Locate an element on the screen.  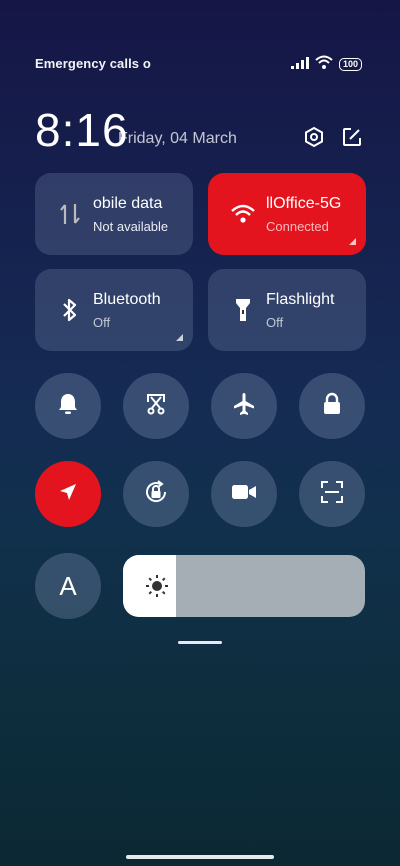
status-icons: 100 is located at coordinates (326, 64).